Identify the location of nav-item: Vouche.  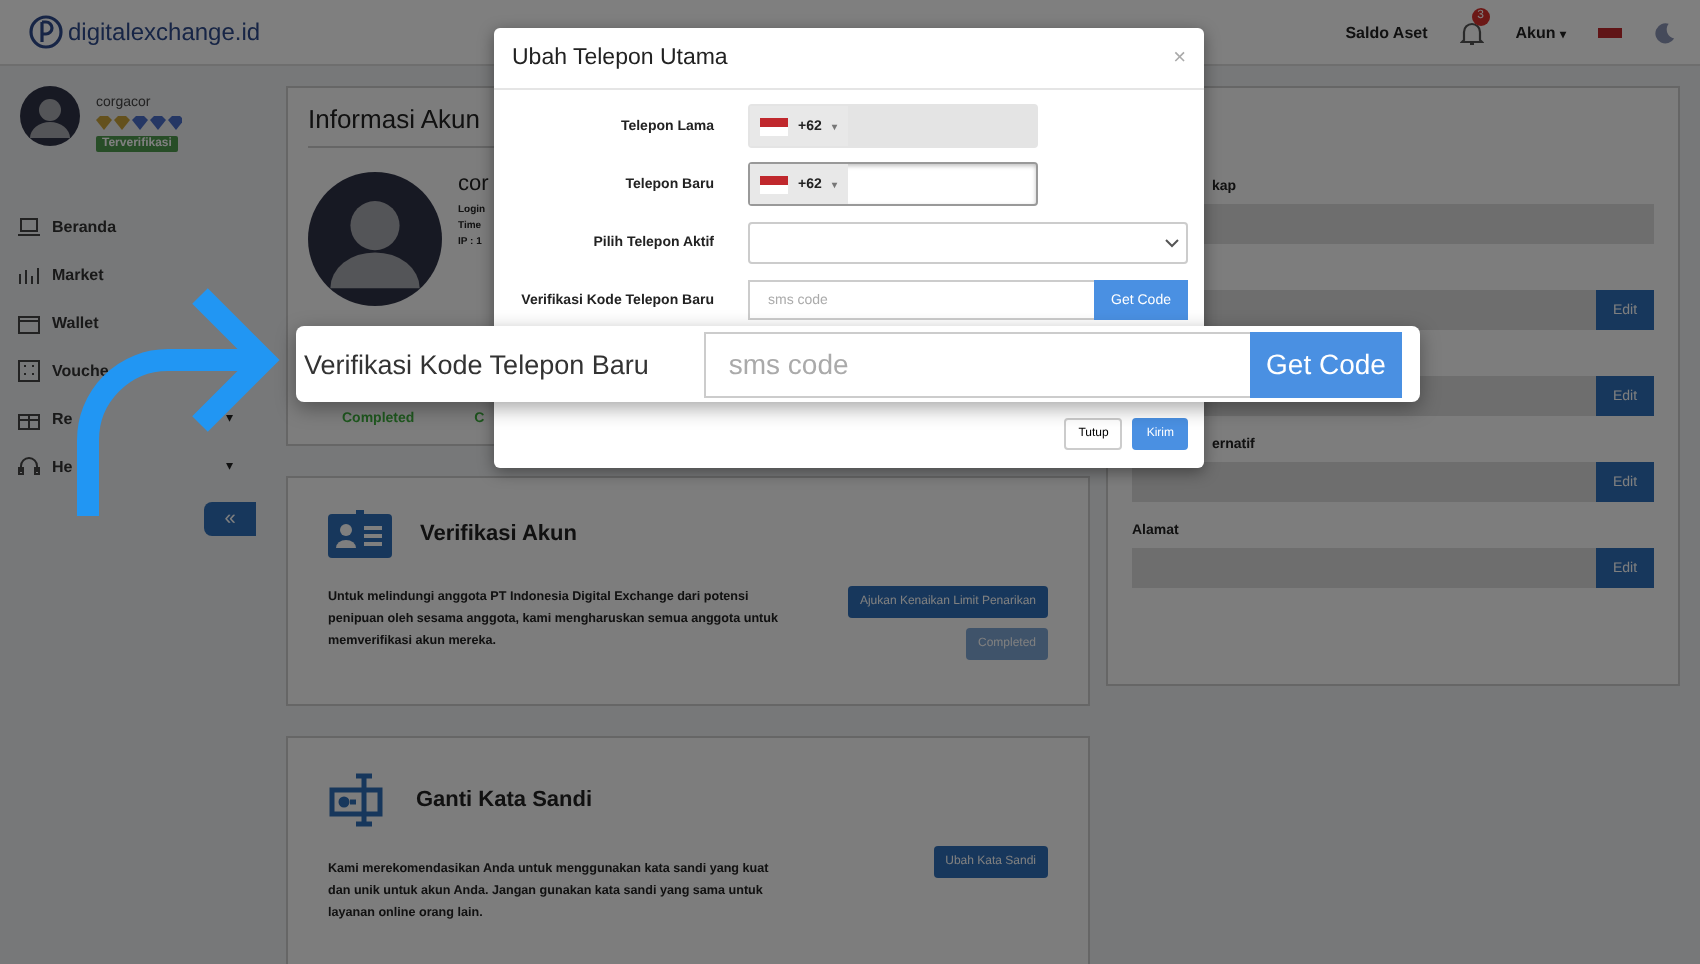
(80, 370).